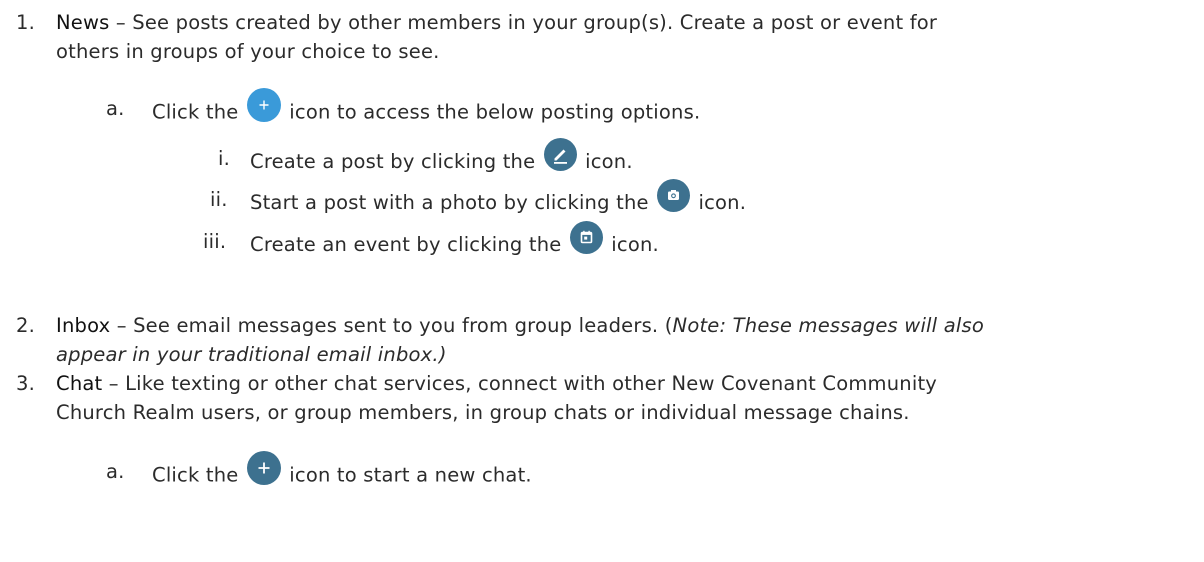  I want to click on sub-item-1ai-before: Create a post by clicking the, so click(393, 161).